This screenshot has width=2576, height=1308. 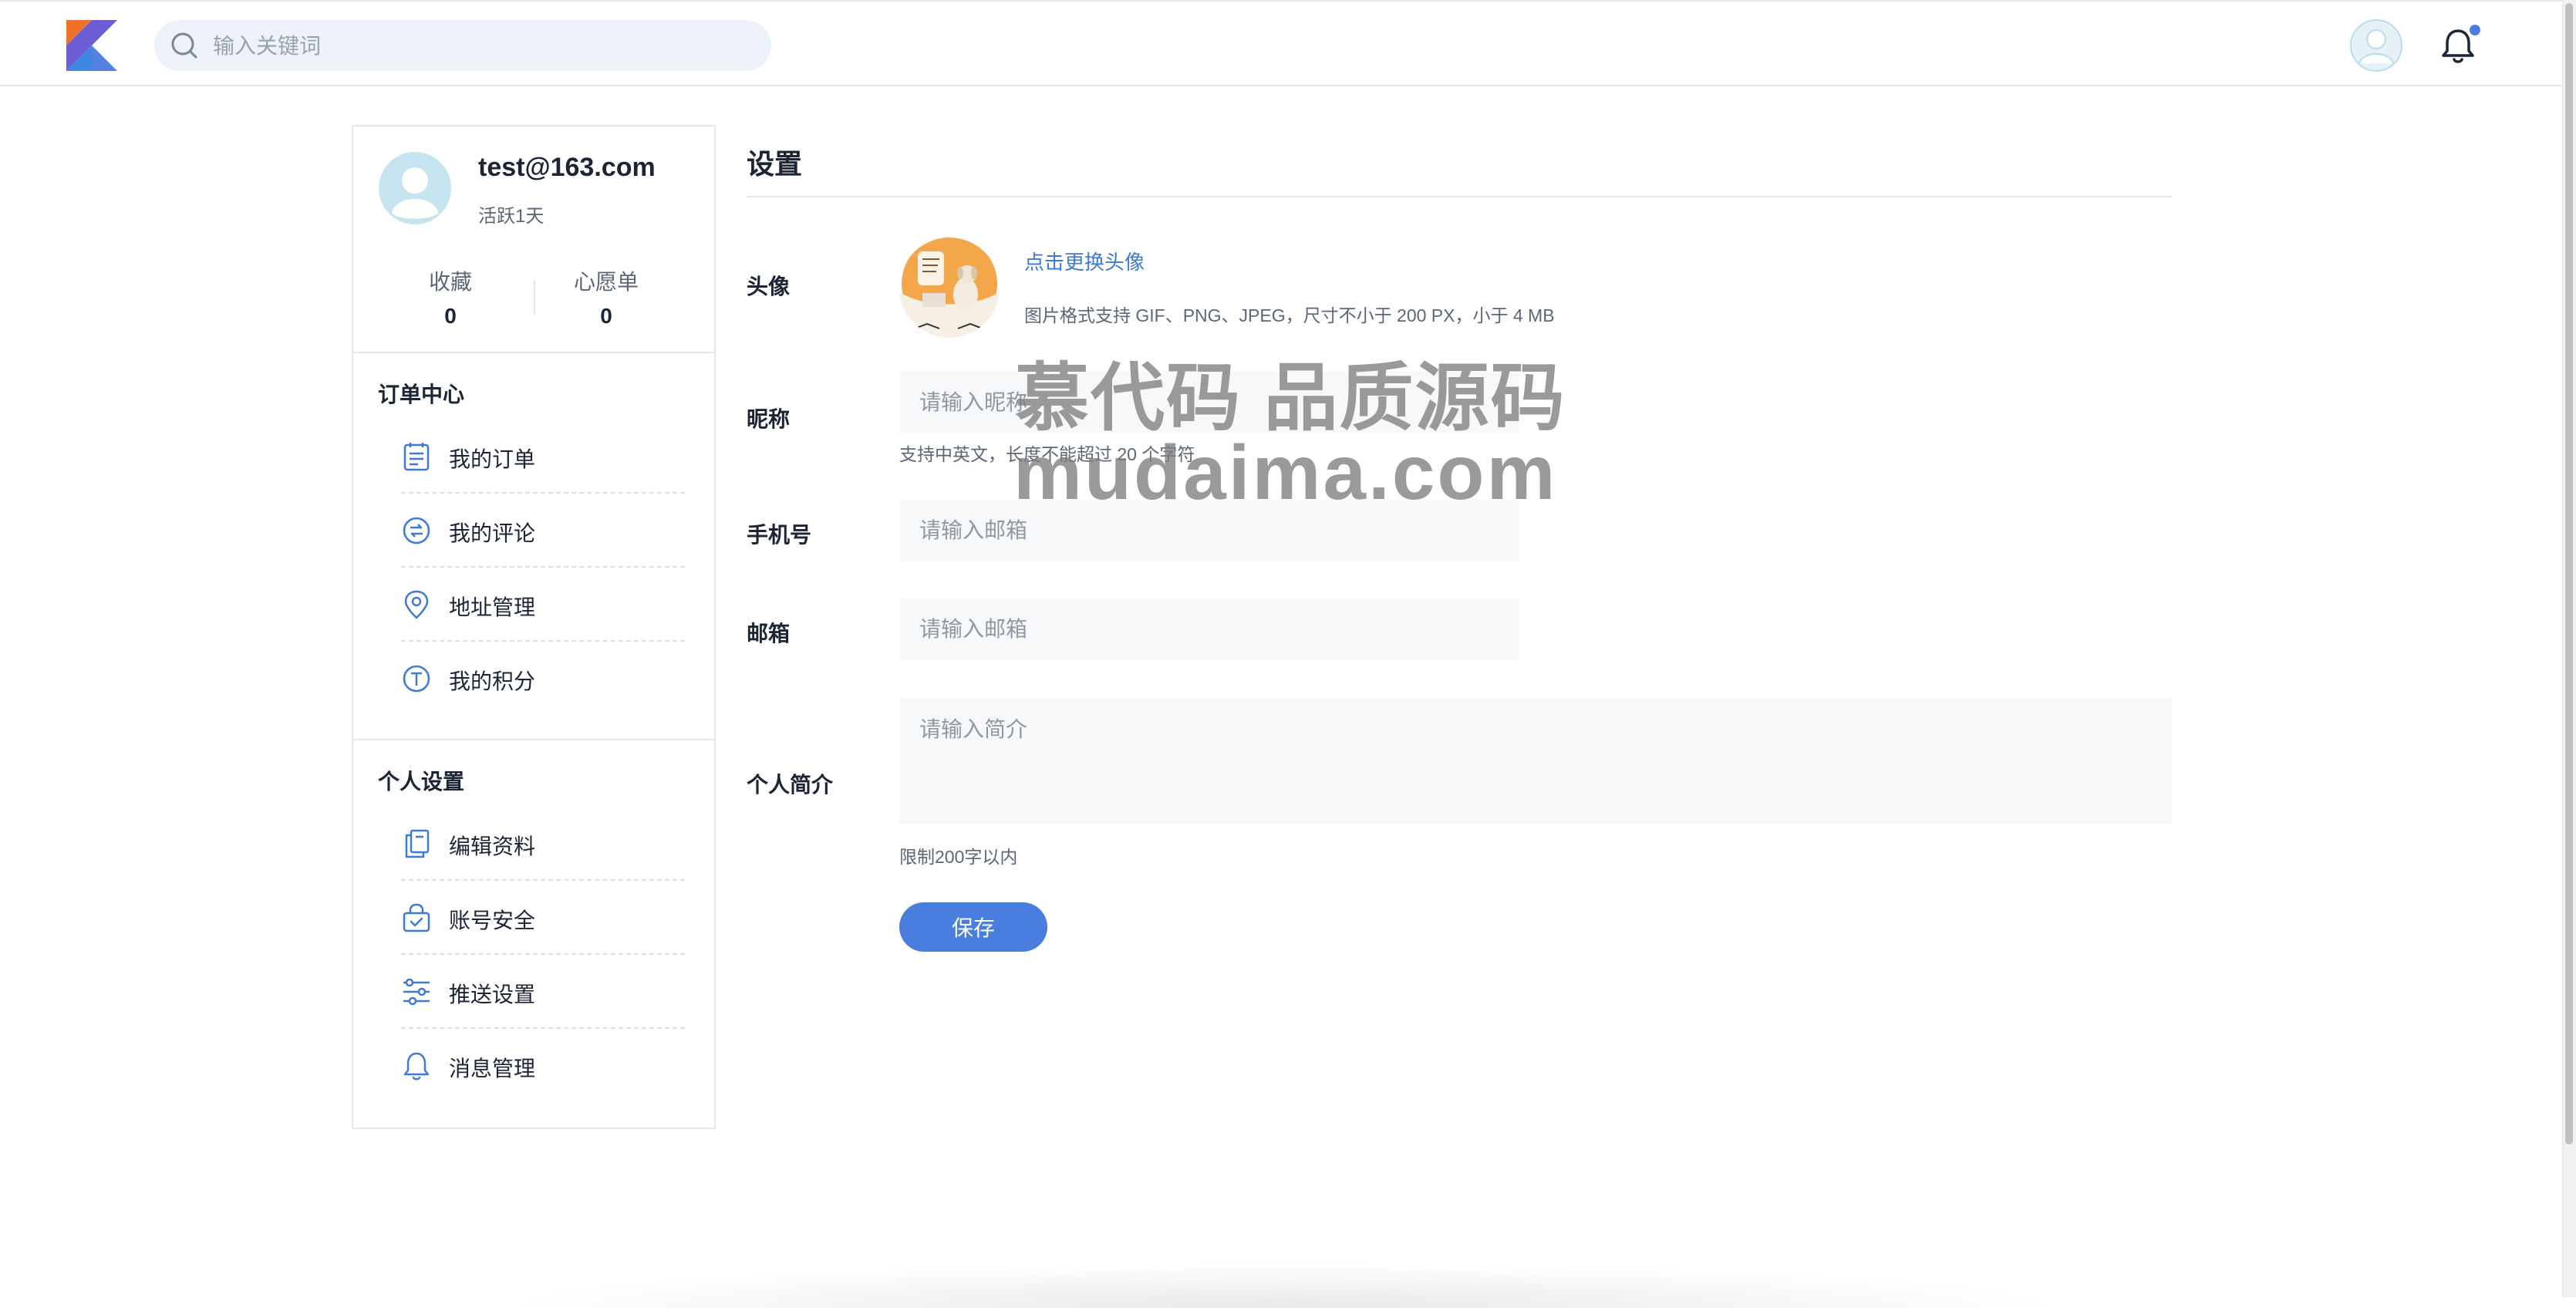 What do you see at coordinates (543, 1066) in the screenshot?
I see `sidebar-item-message-management: 消息管理` at bounding box center [543, 1066].